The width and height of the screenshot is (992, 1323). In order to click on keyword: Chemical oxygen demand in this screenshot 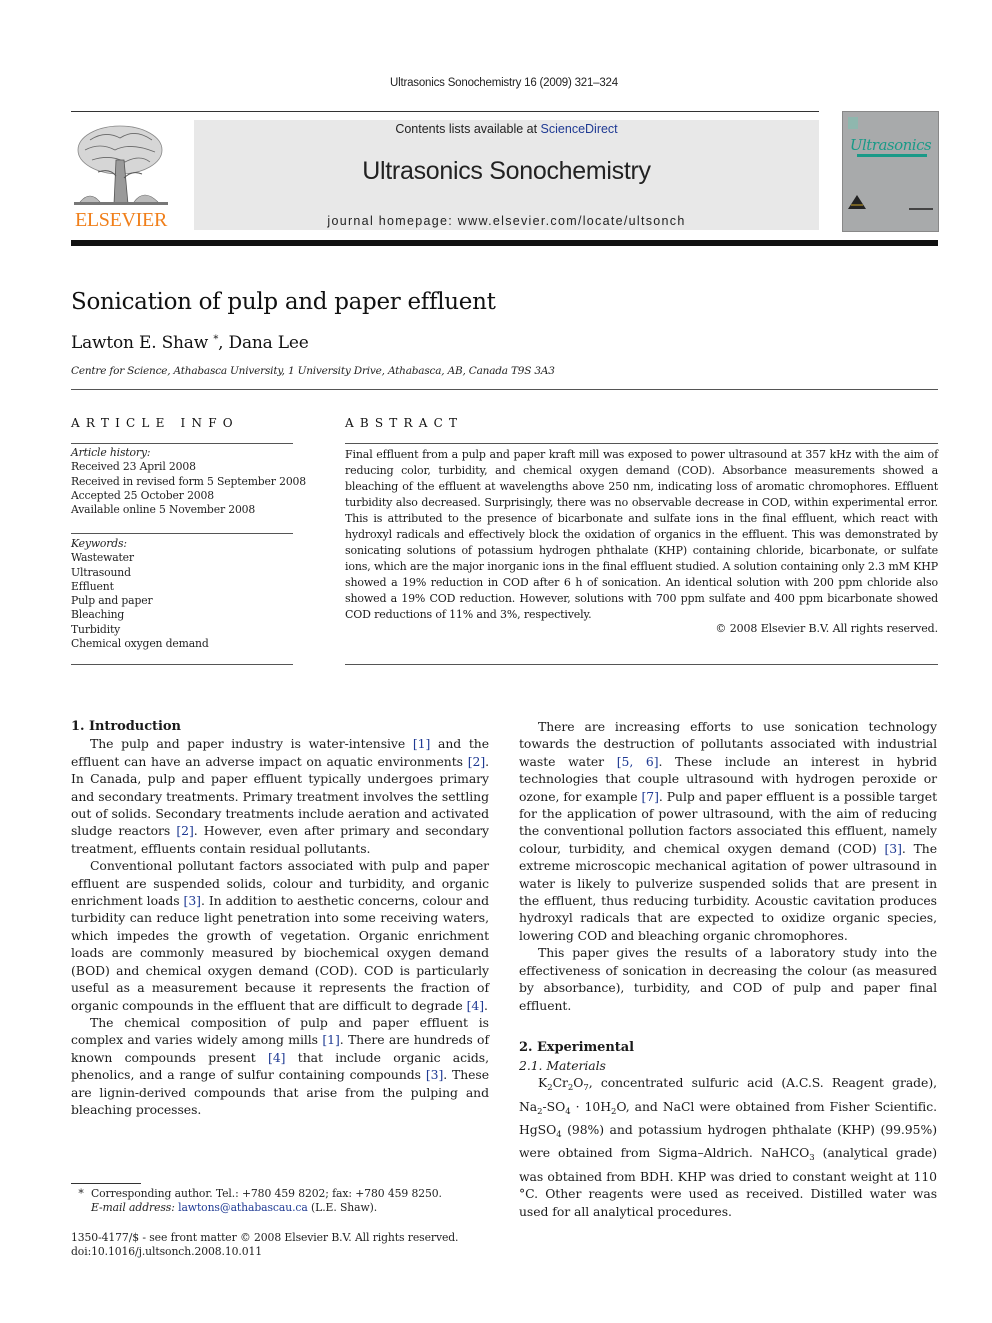, I will do `click(140, 644)`.